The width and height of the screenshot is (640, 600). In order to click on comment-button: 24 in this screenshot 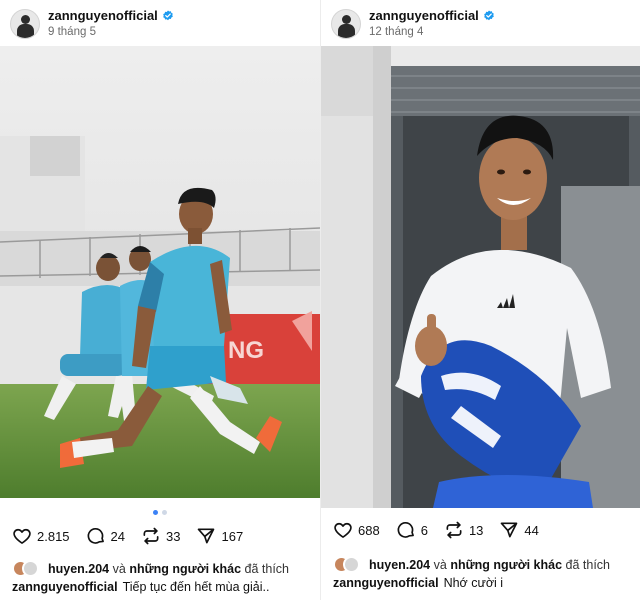, I will do `click(105, 536)`.